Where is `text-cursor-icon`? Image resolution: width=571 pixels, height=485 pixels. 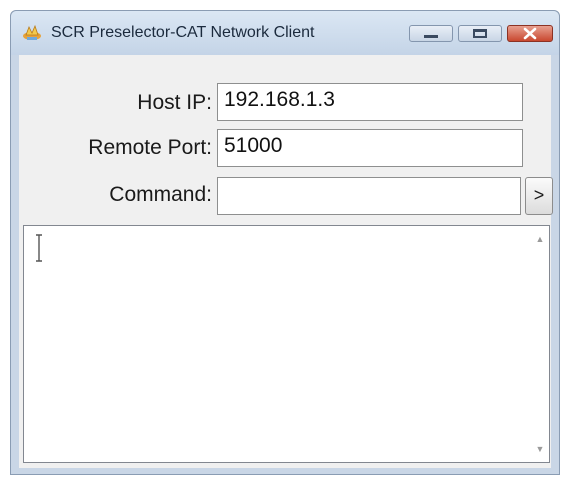 text-cursor-icon is located at coordinates (39, 248).